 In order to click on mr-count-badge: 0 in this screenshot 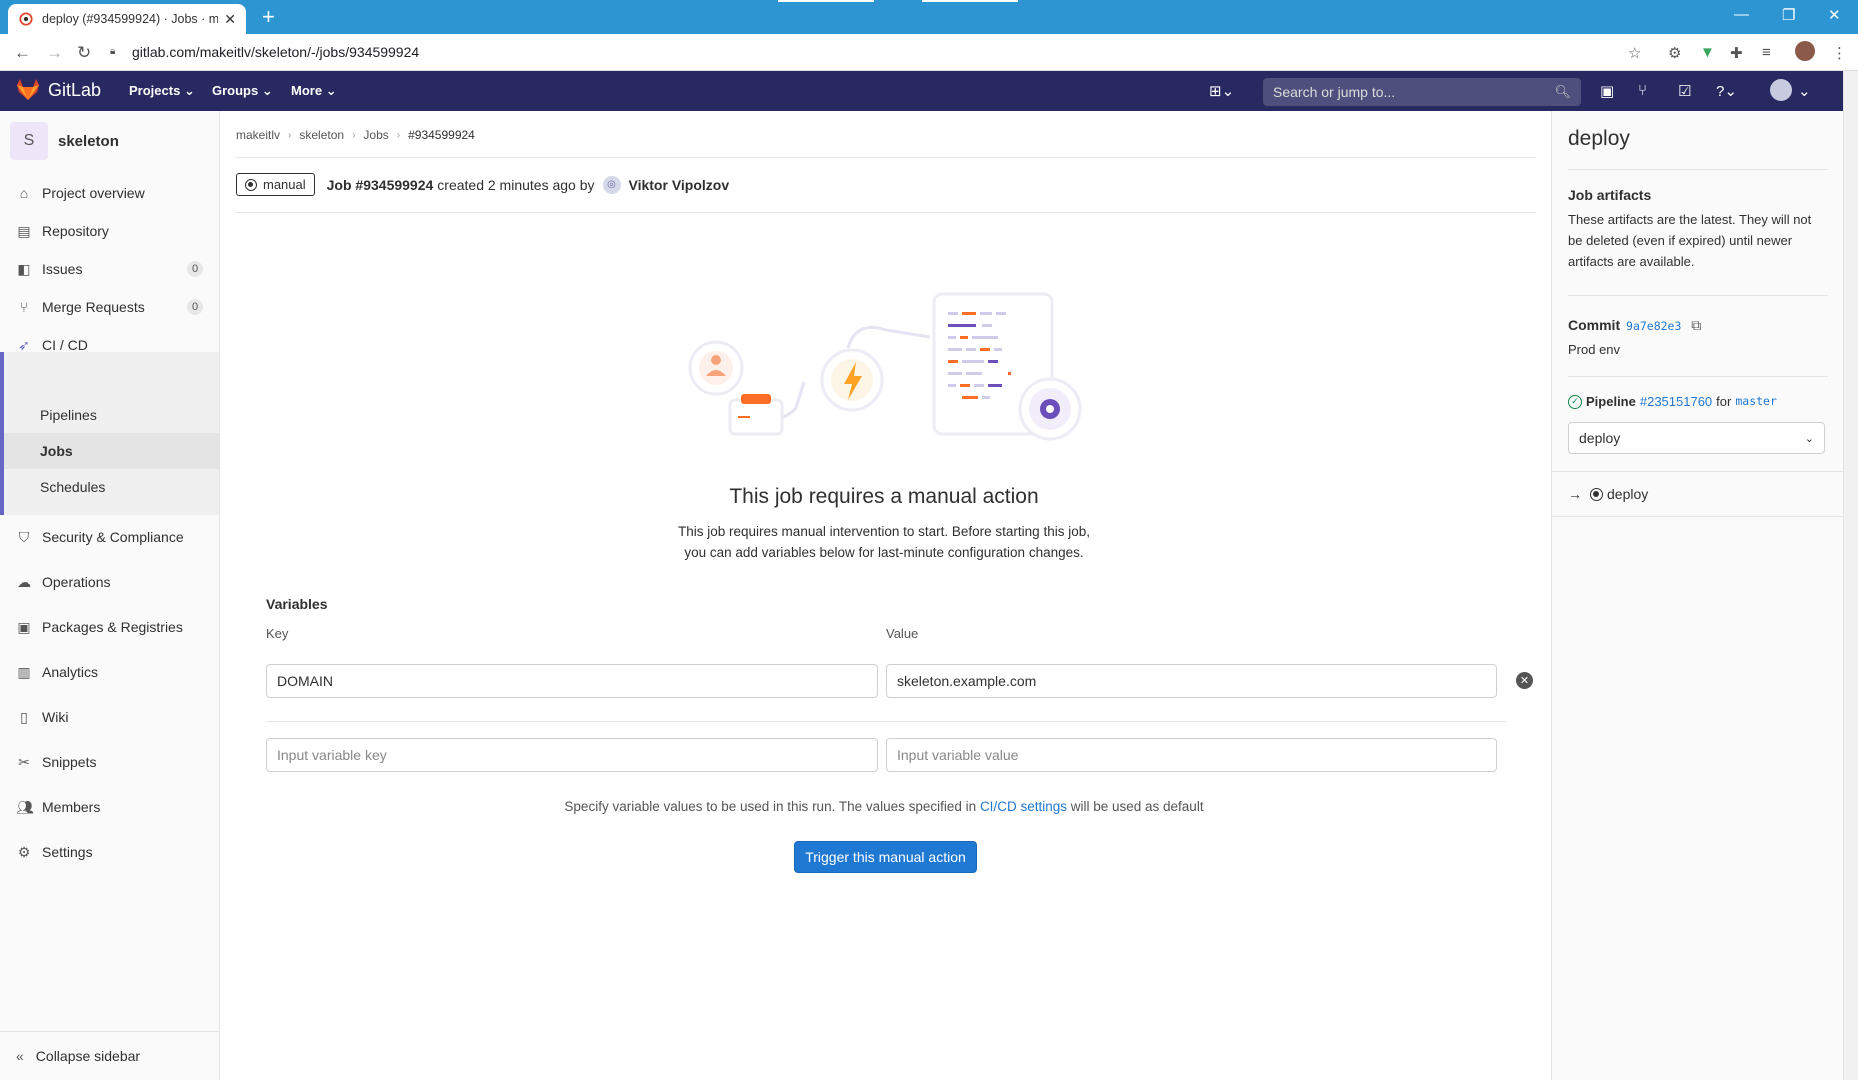, I will do `click(195, 307)`.